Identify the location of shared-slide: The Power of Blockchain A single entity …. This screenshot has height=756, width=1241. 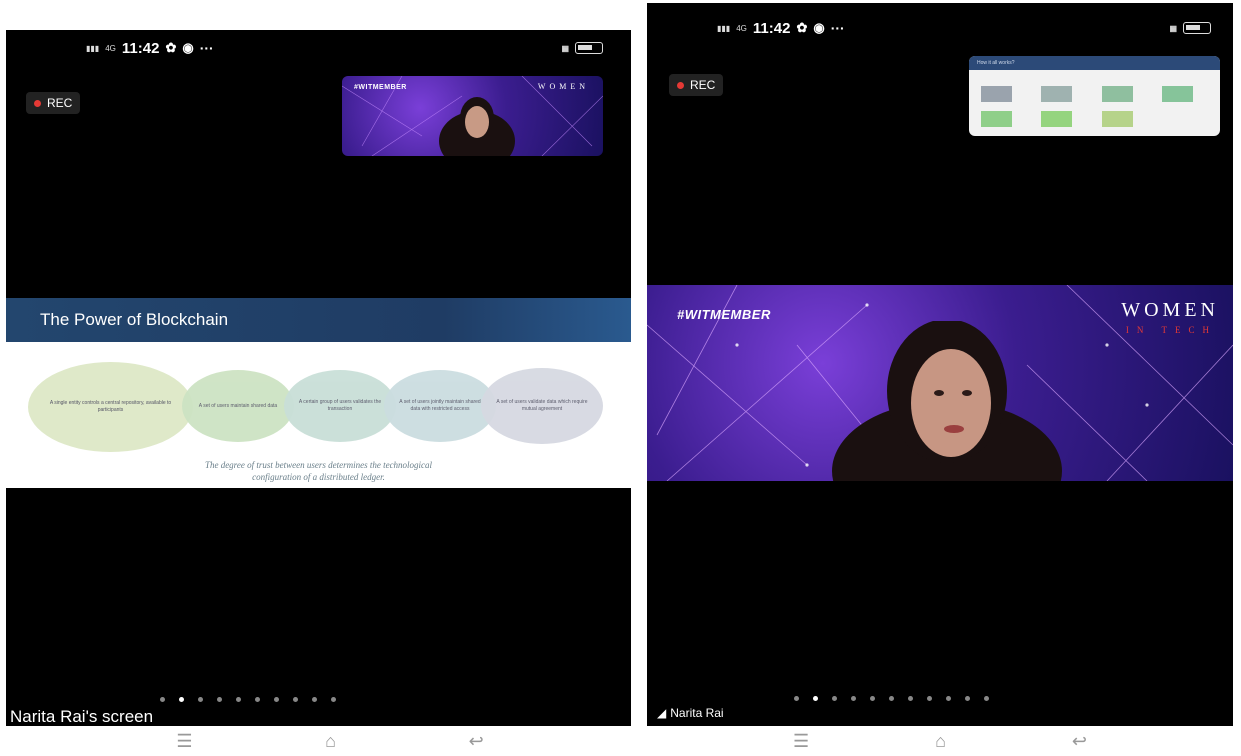
(318, 393).